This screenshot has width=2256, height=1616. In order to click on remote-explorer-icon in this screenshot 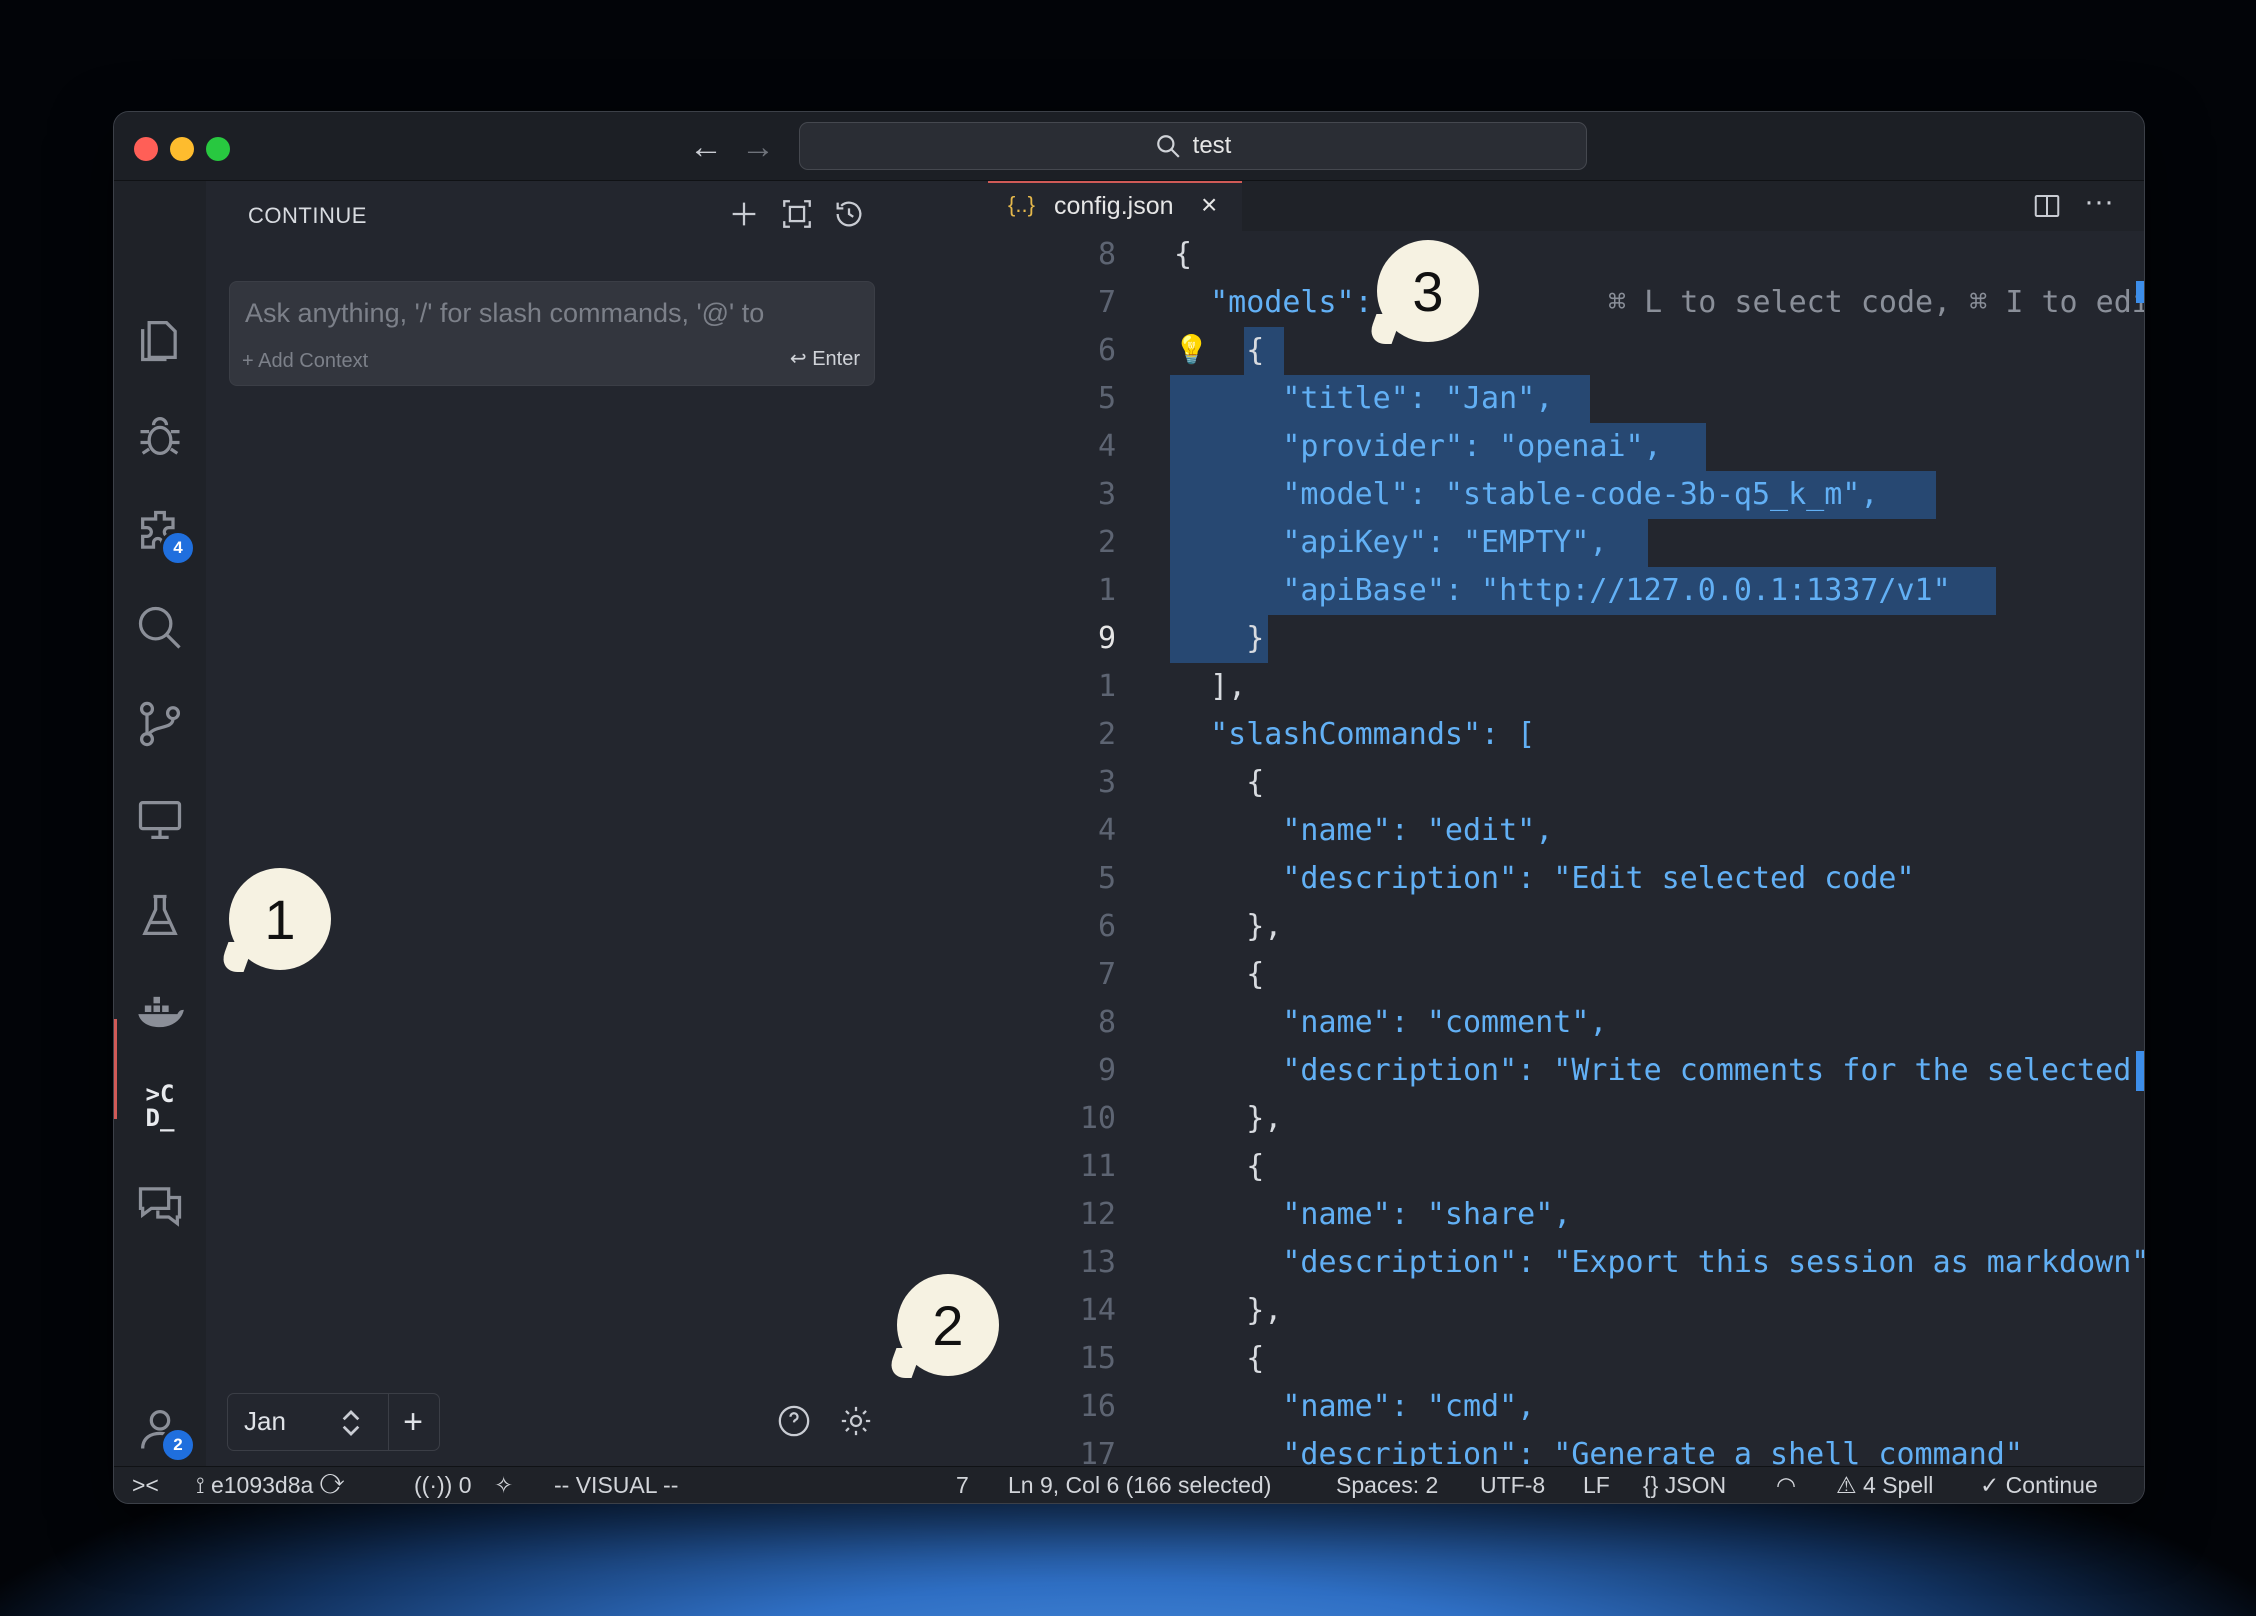, I will do `click(160, 820)`.